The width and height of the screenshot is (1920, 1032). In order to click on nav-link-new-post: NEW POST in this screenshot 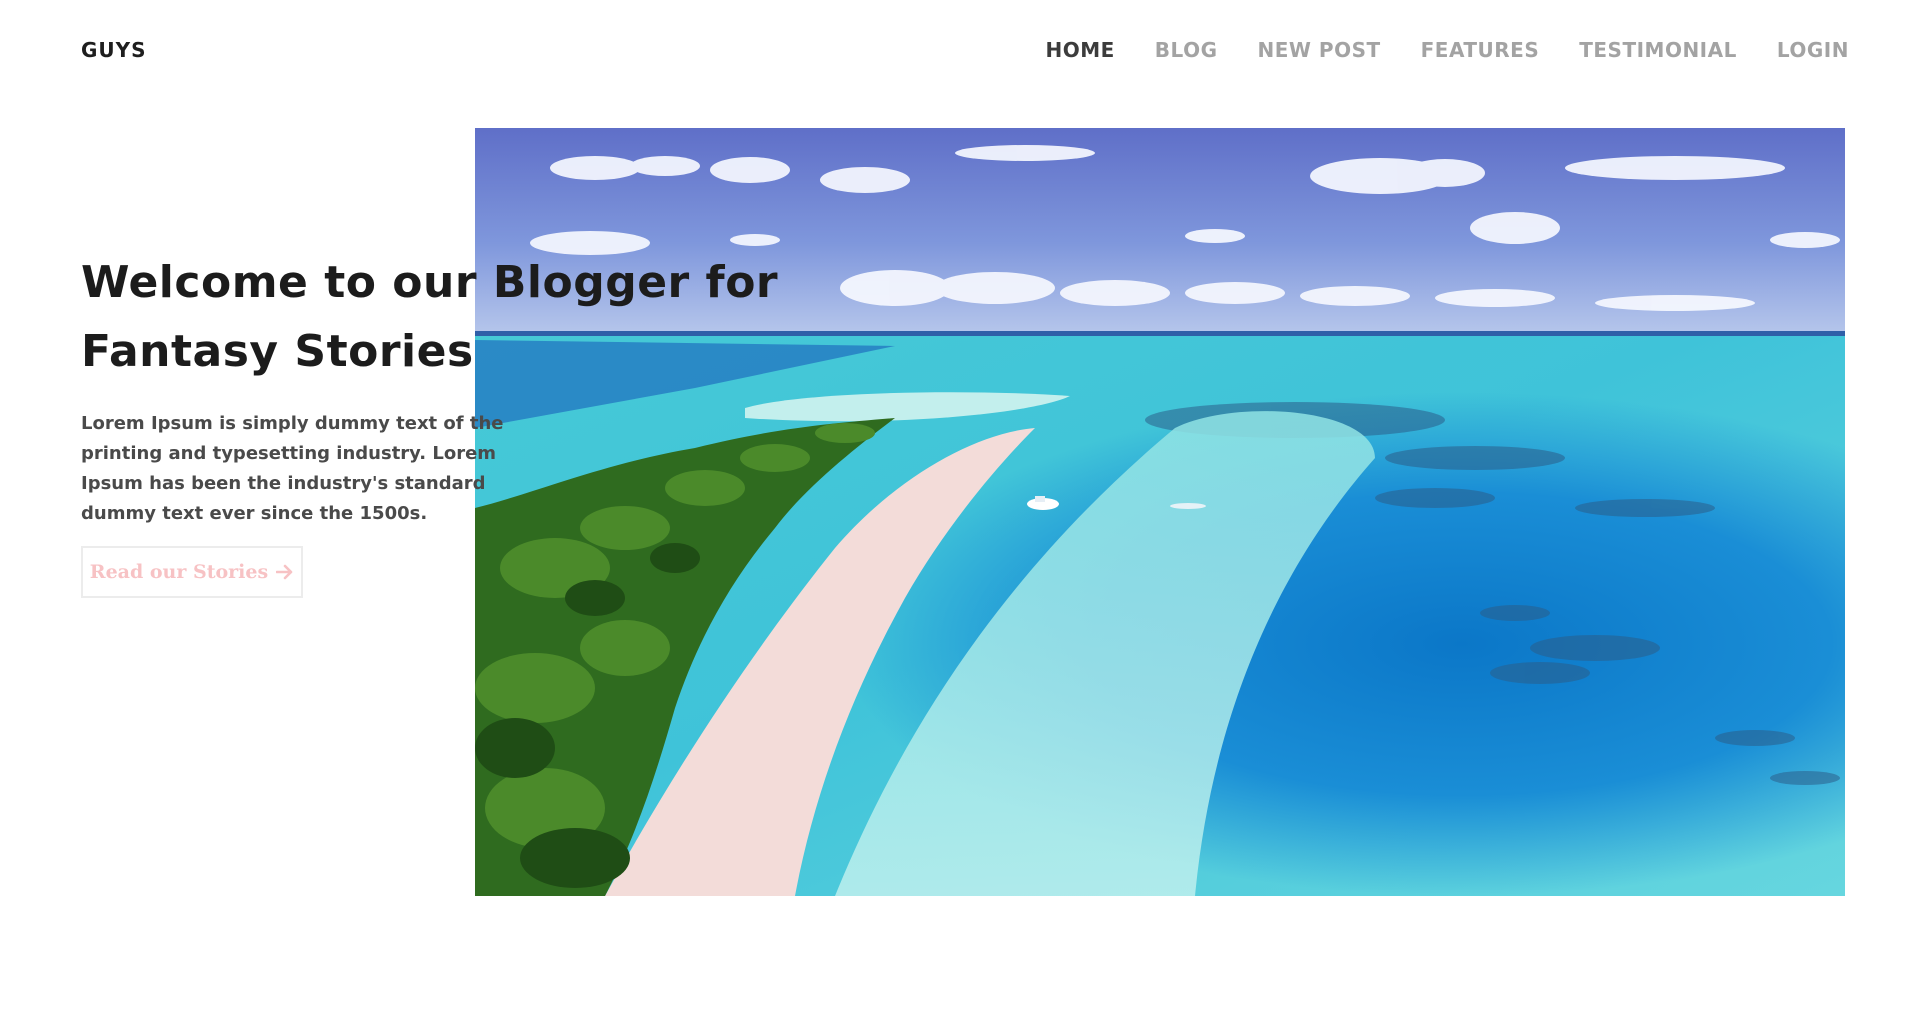, I will do `click(1319, 50)`.